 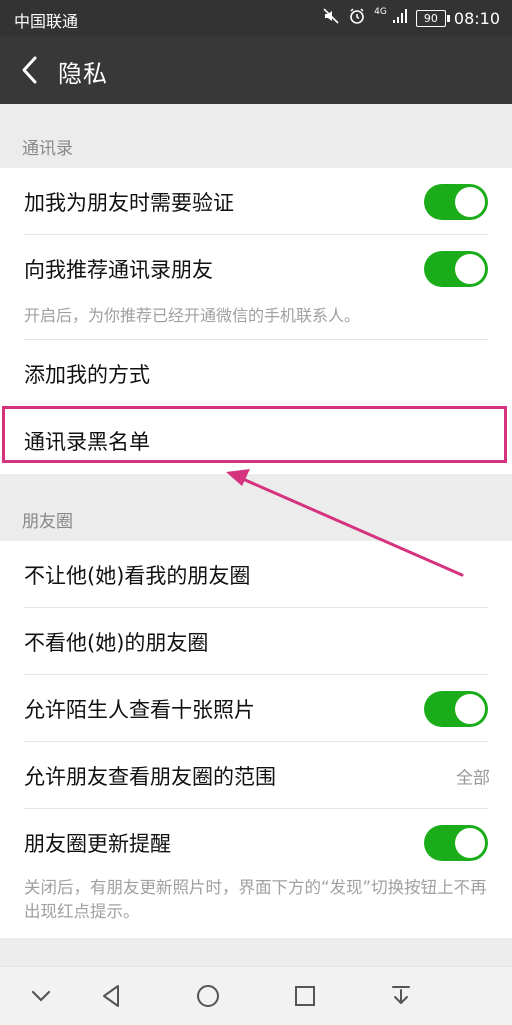 I want to click on recommend-contacts-toggle, so click(x=456, y=268).